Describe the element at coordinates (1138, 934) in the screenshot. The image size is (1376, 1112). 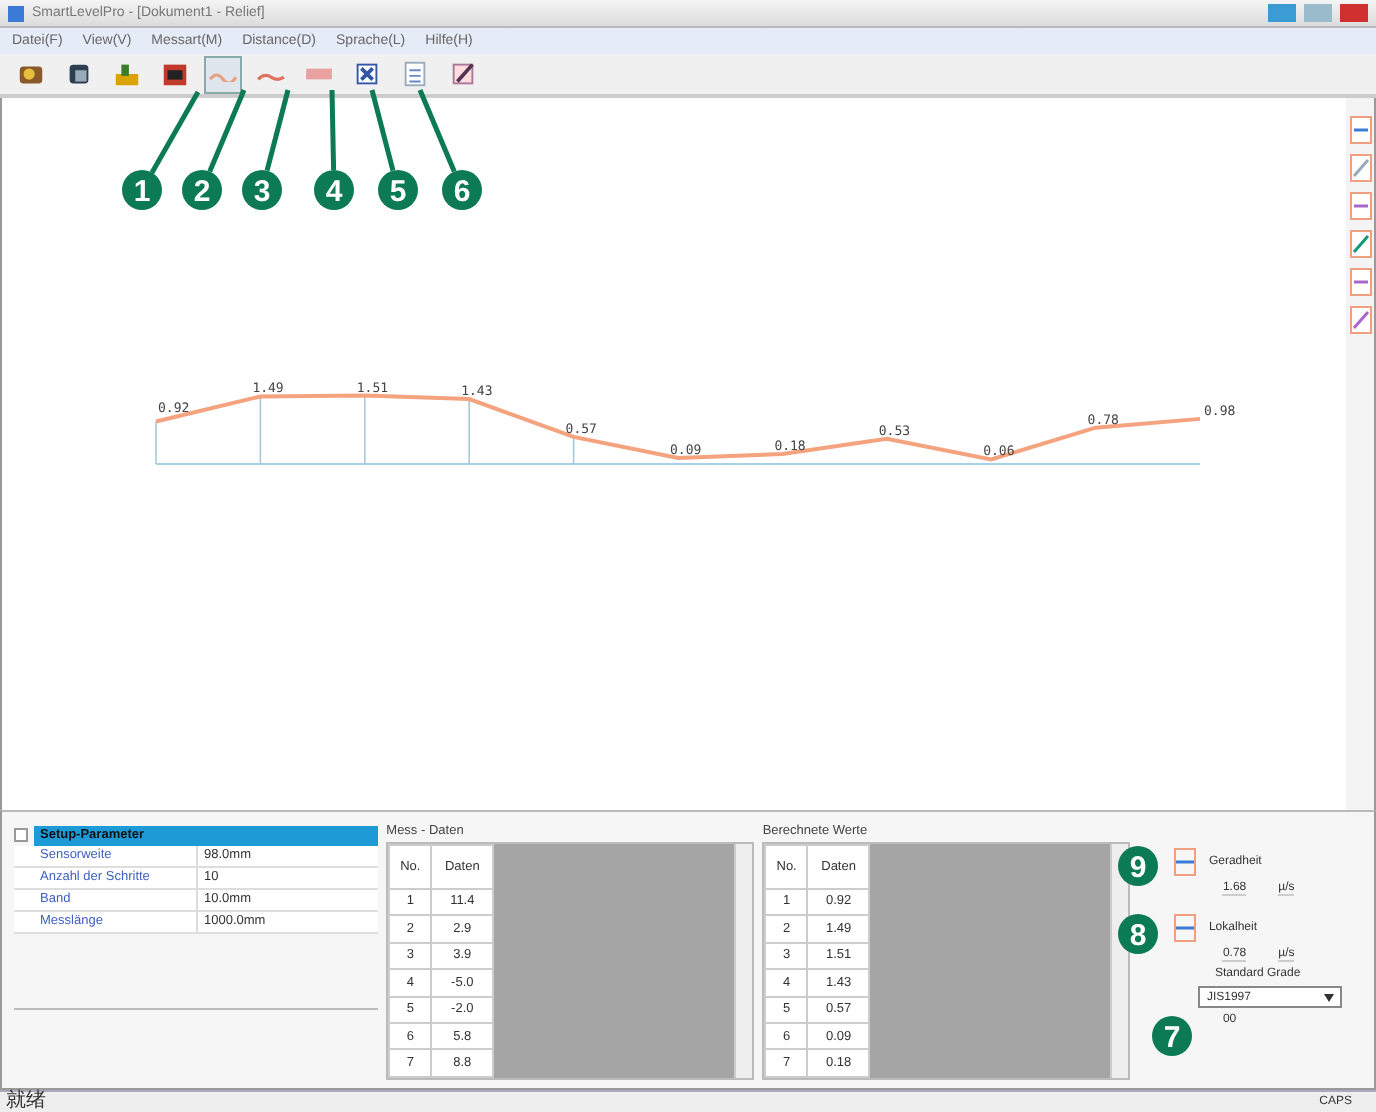
I see `callout-badge: 8` at that location.